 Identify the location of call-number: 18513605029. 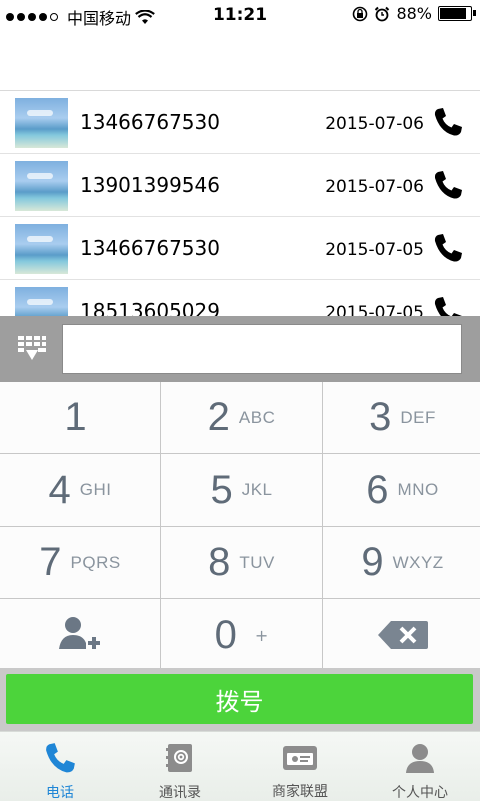
(150, 308).